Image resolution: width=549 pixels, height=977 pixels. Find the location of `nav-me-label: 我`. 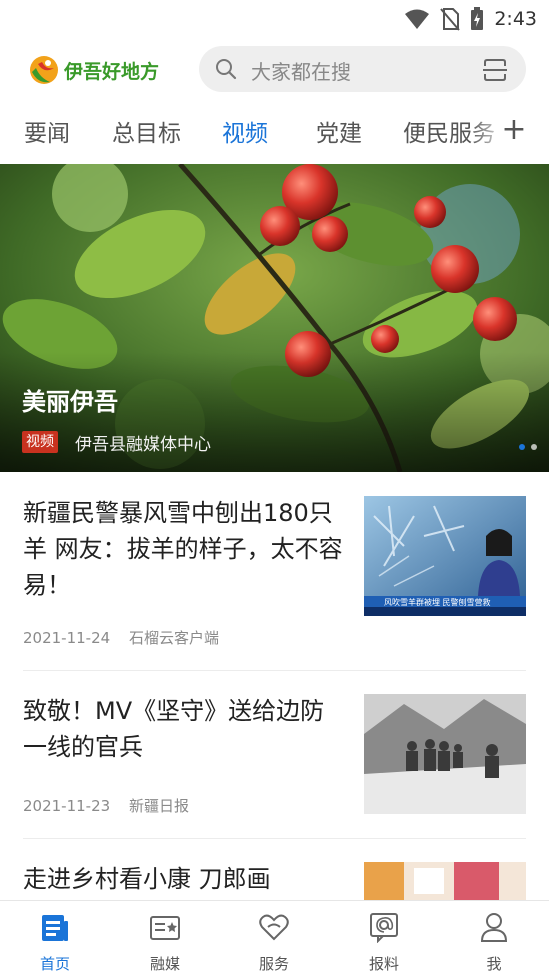

nav-me-label: 我 is located at coordinates (494, 964).